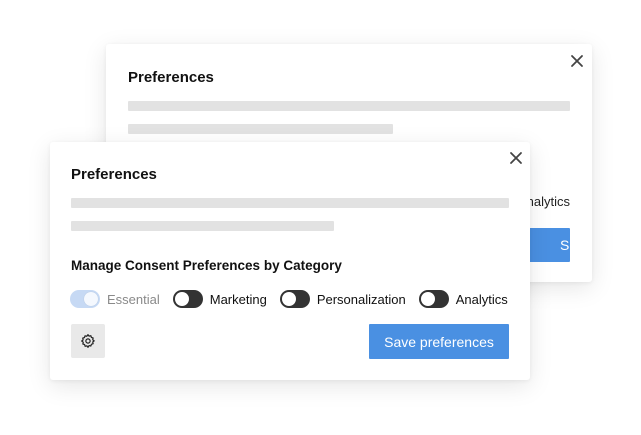 The image size is (641, 435). I want to click on toggle-essential: Essential, so click(115, 299).